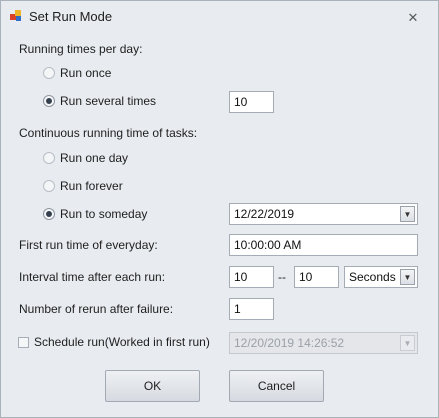  I want to click on run-once-radio: Run once, so click(77, 73).